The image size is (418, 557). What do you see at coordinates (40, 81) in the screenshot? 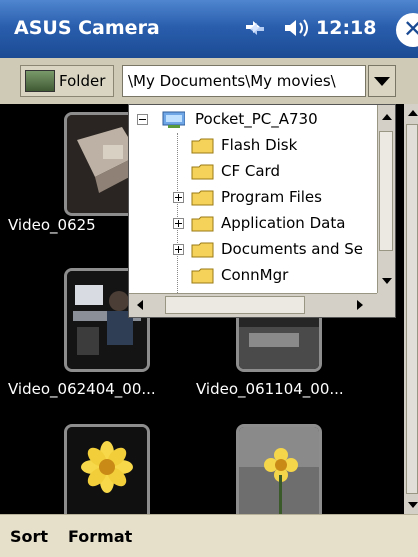
I see `folder-thumbnail-icon` at bounding box center [40, 81].